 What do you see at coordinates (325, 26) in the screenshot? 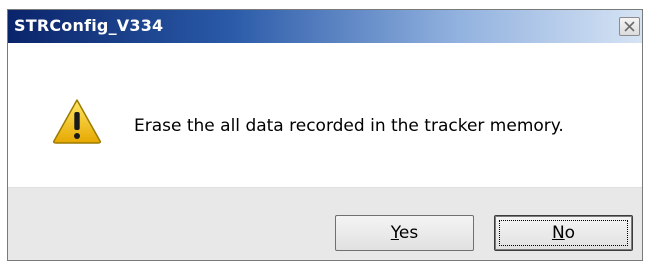
I see `title-bar: STRConfig_V334` at bounding box center [325, 26].